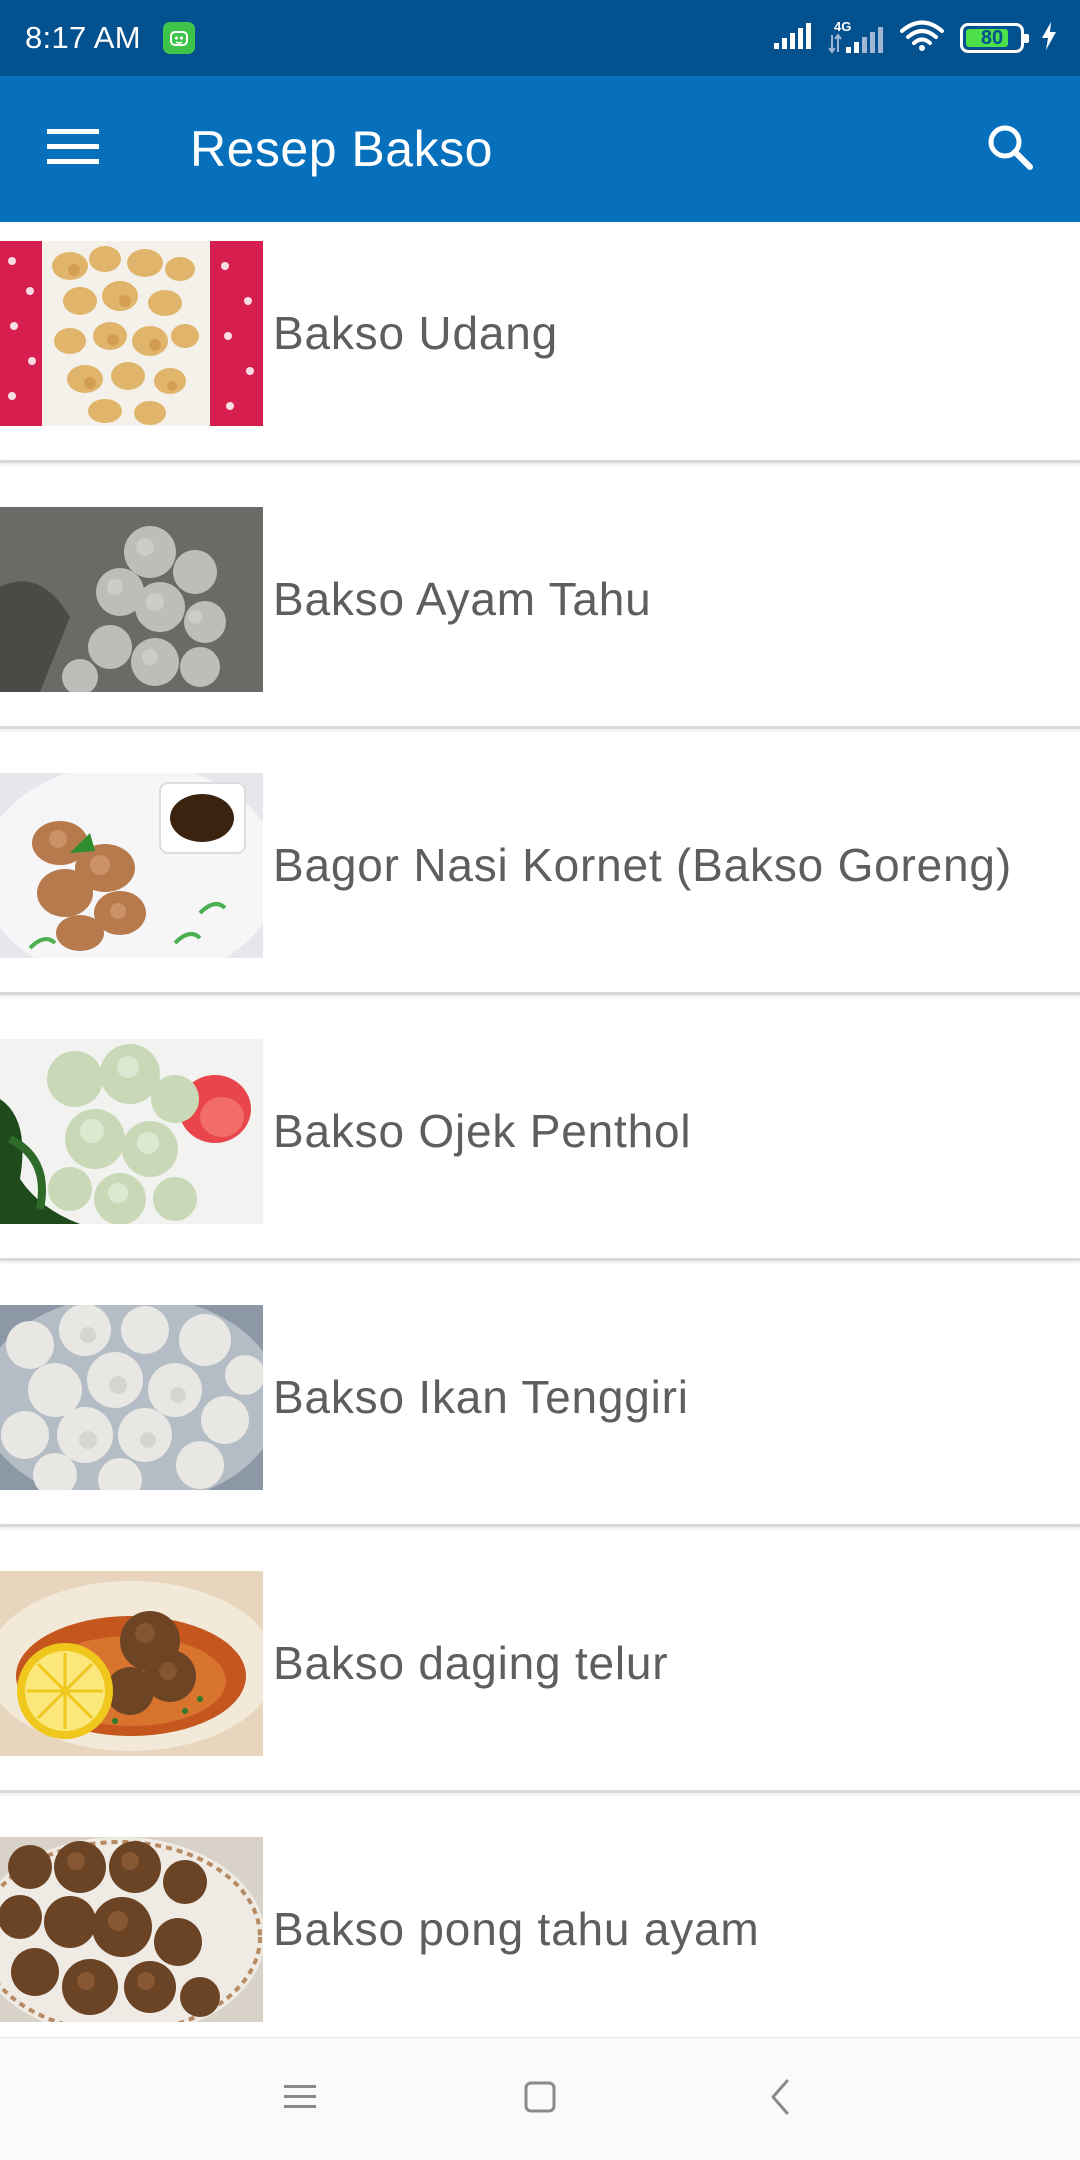 The height and width of the screenshot is (2160, 1080). I want to click on page-title: Resep Bakso, so click(341, 149).